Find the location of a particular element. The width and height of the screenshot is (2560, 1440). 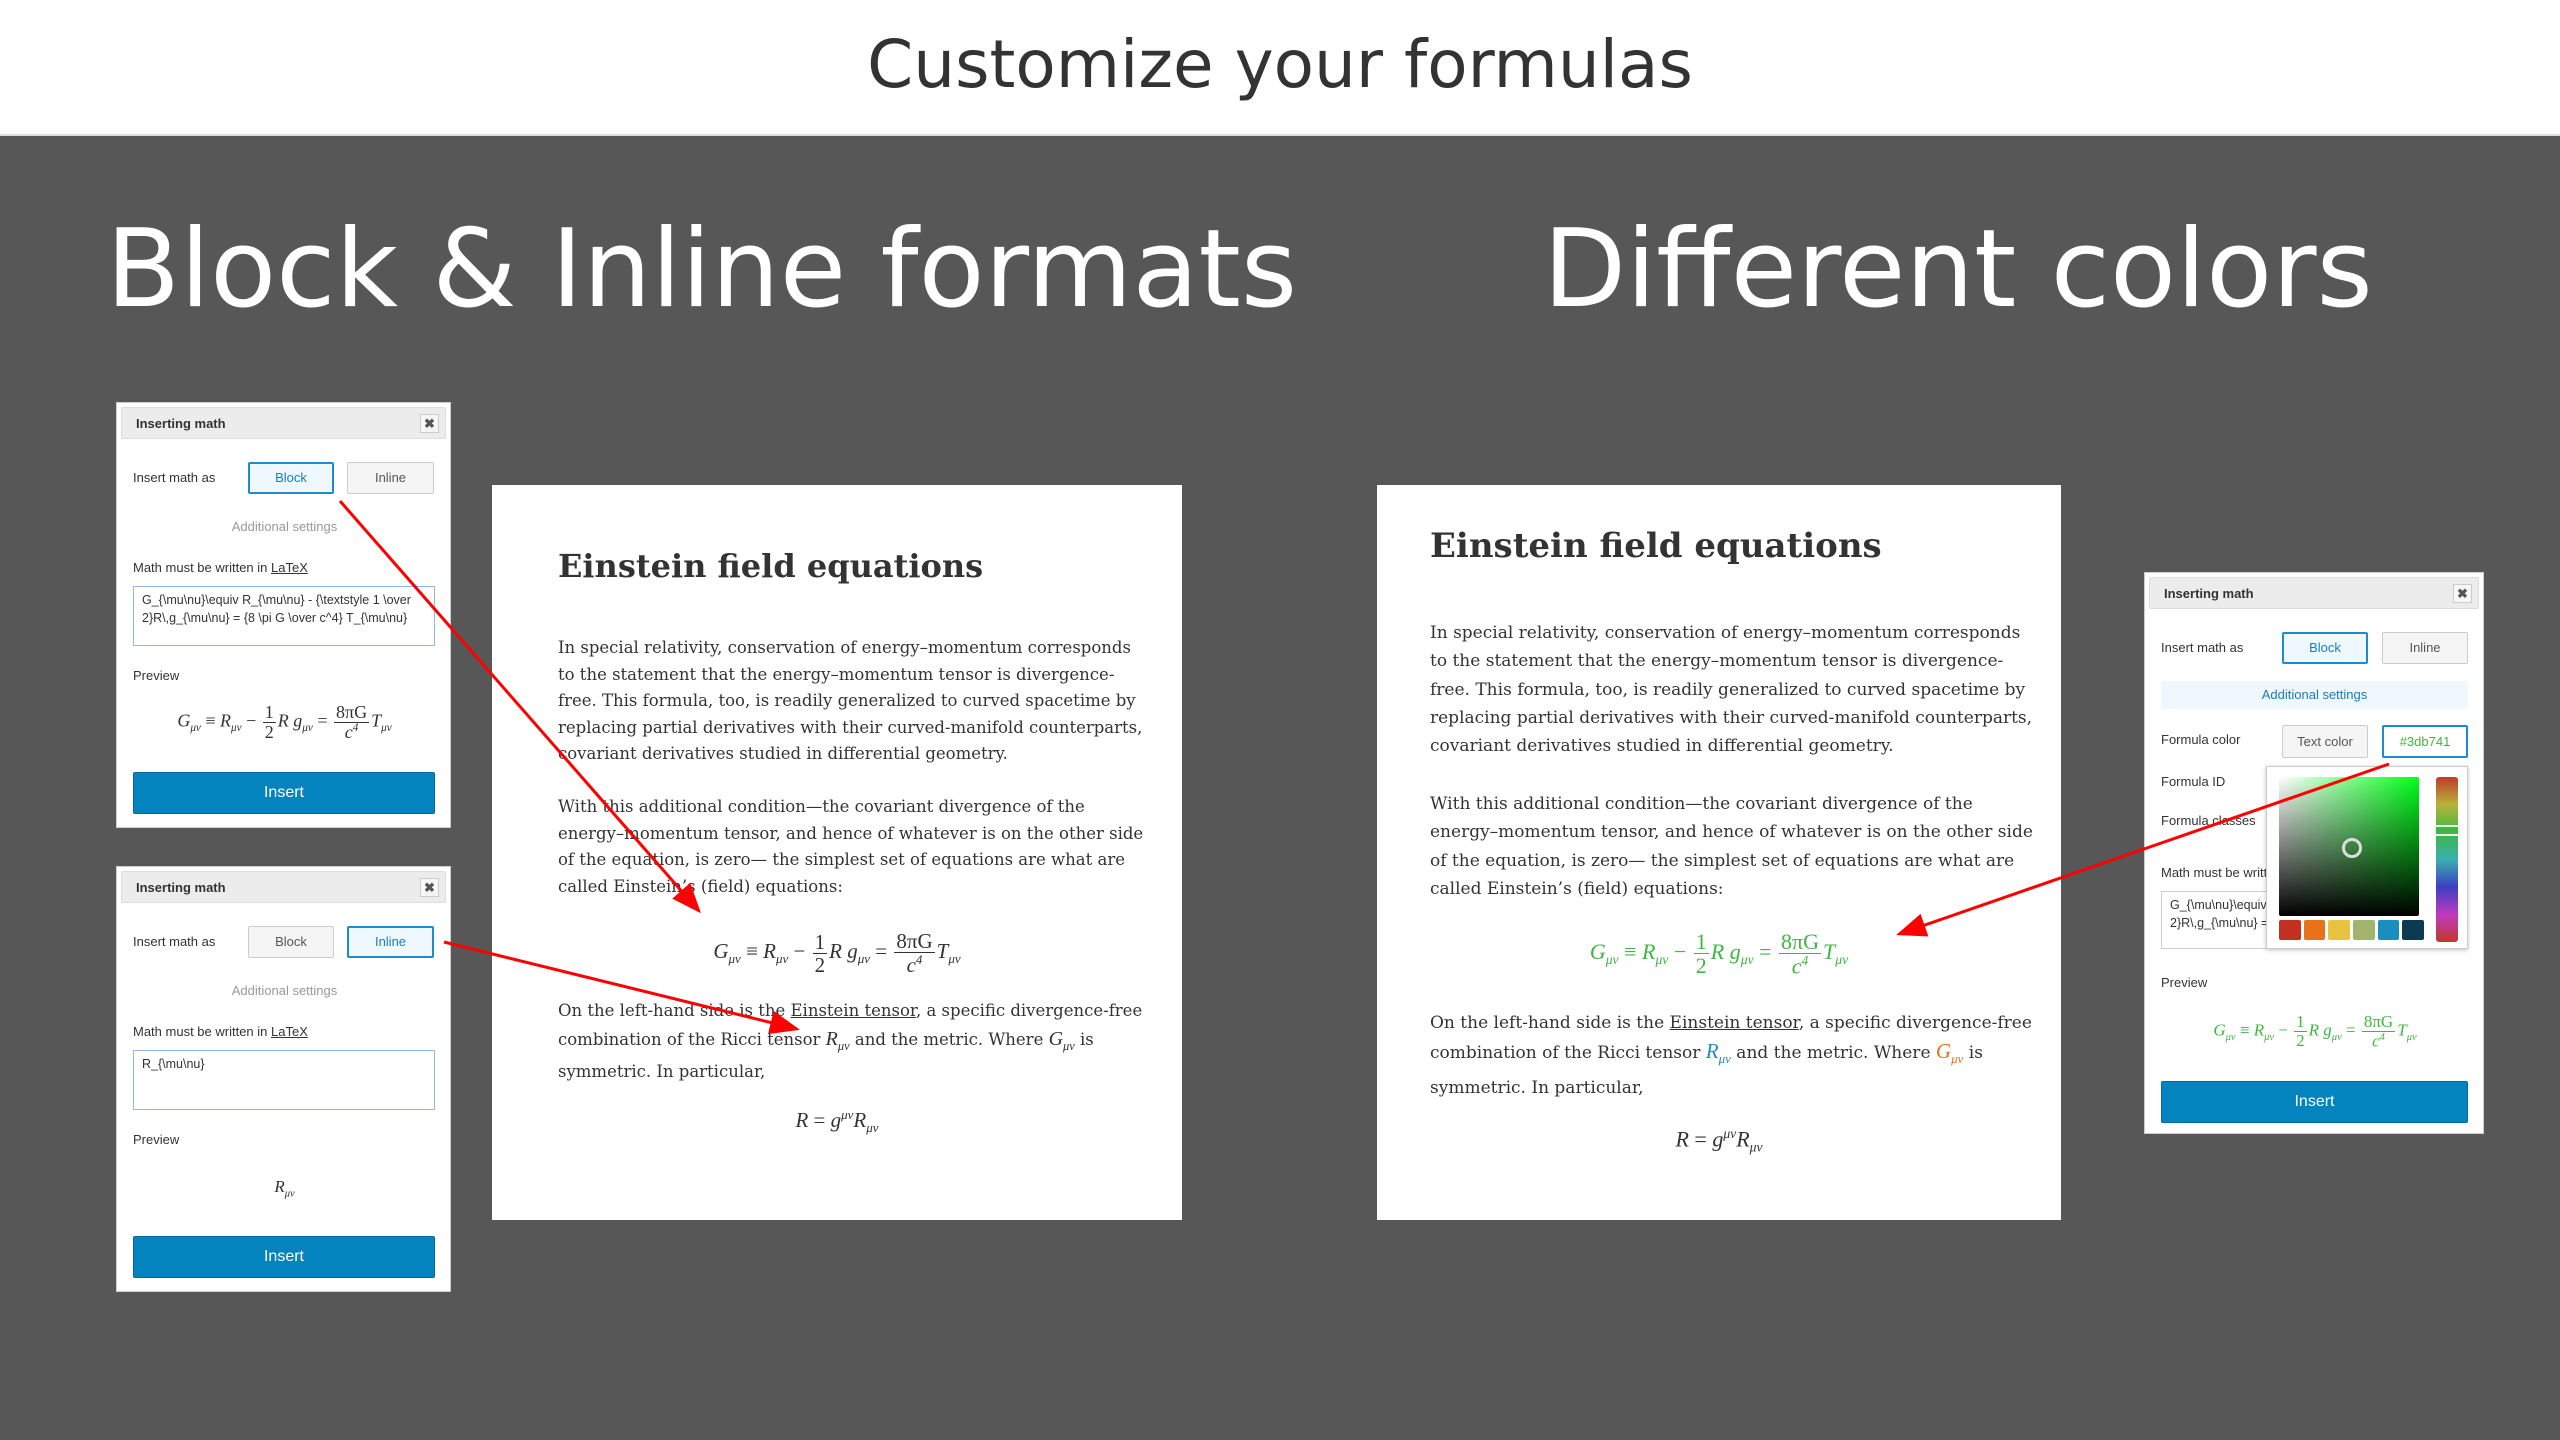

block-formula-green: Gμν ≡ Rμν − 12R gμν = 8πG c4 Tμν is located at coordinates (1719, 954).